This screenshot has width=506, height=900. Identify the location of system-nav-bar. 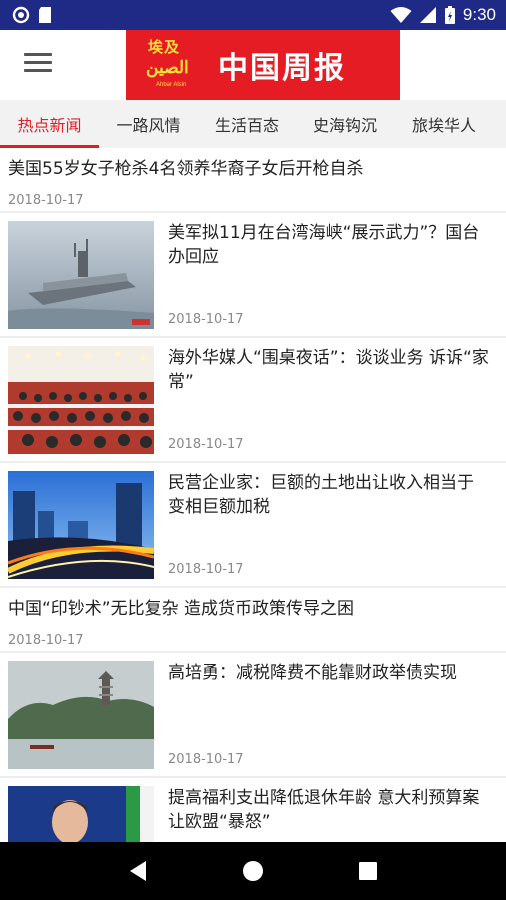
(253, 871).